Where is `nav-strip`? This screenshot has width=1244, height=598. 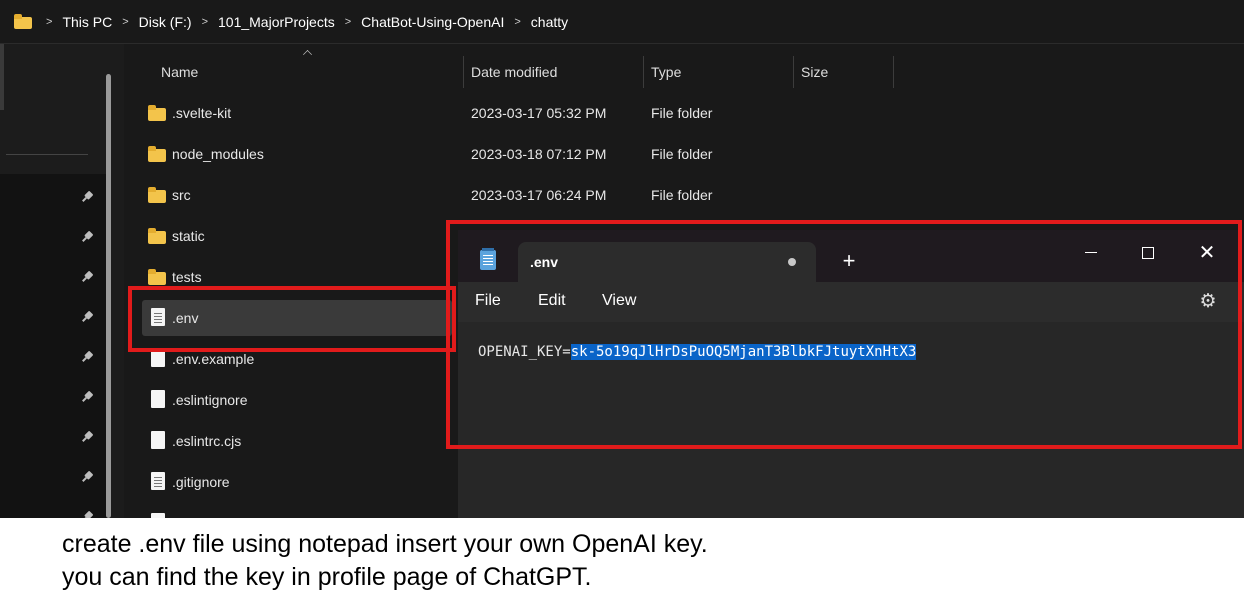
nav-strip is located at coordinates (2, 77).